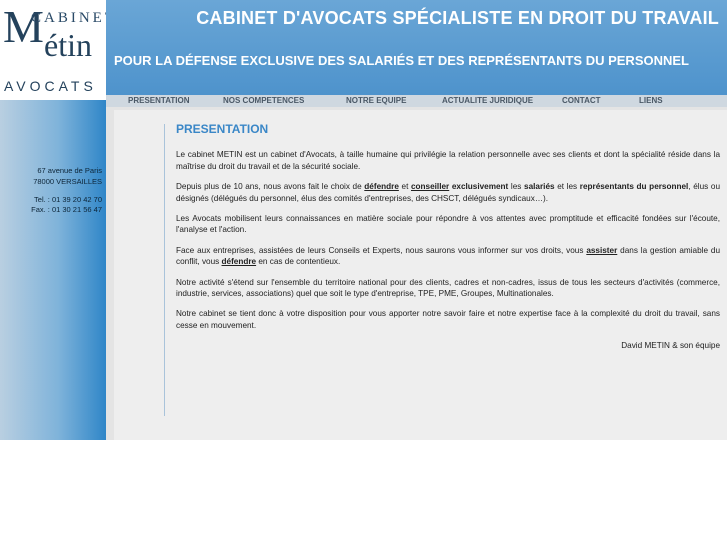  I want to click on signature: David METIN & son équipe, so click(670, 346).